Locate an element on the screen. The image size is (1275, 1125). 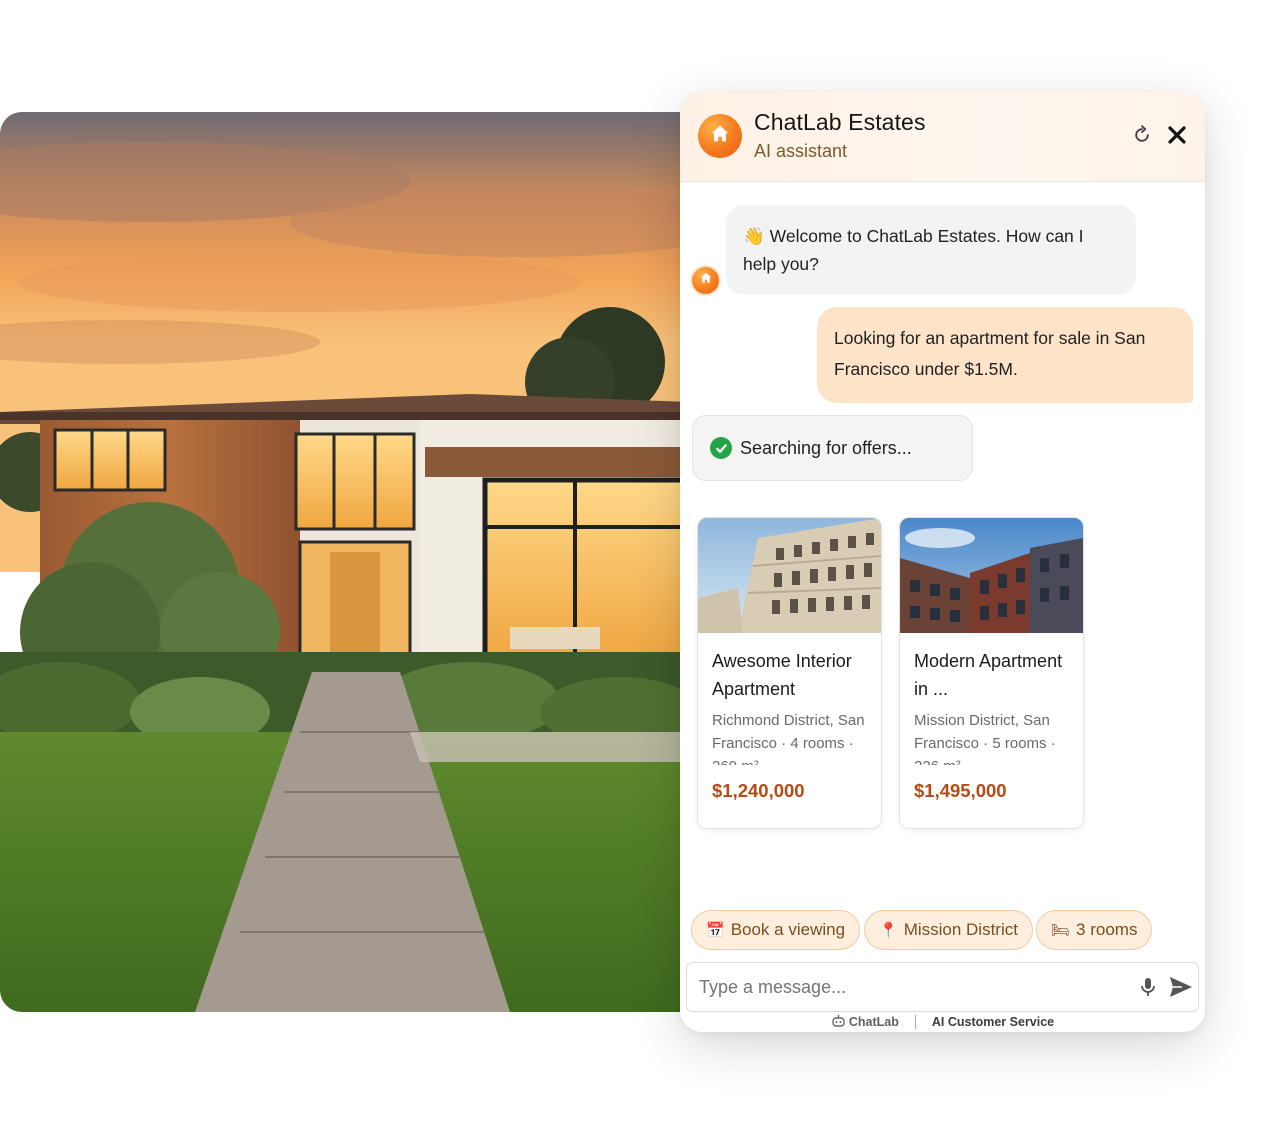
listing-price: $1,495,000 is located at coordinates (960, 790).